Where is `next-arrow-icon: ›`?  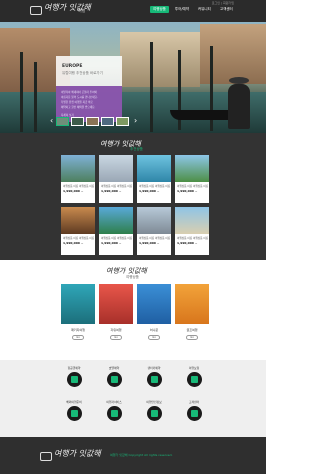 next-arrow-icon: › is located at coordinates (137, 120).